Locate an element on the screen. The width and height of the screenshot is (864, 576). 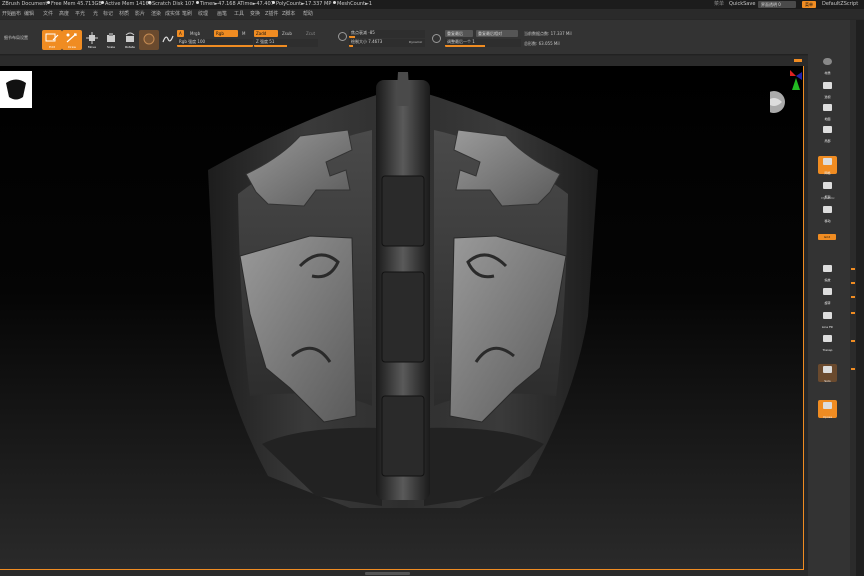
mesh-count: MeshCount►1 is located at coordinates (355, 4).